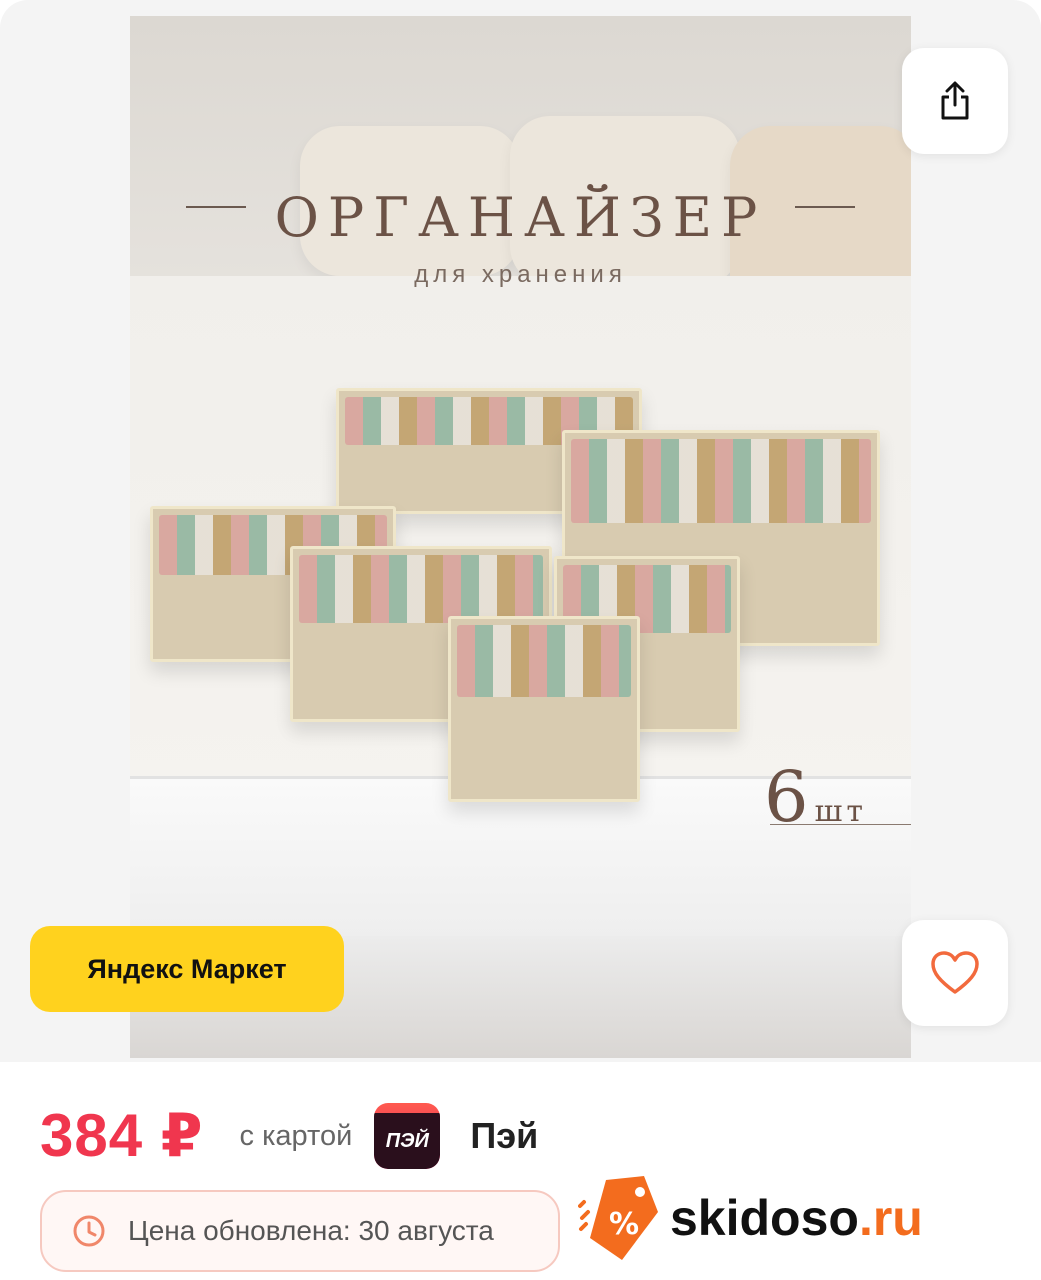 This screenshot has height=1280, width=1041. I want to click on share-button, so click(955, 101).